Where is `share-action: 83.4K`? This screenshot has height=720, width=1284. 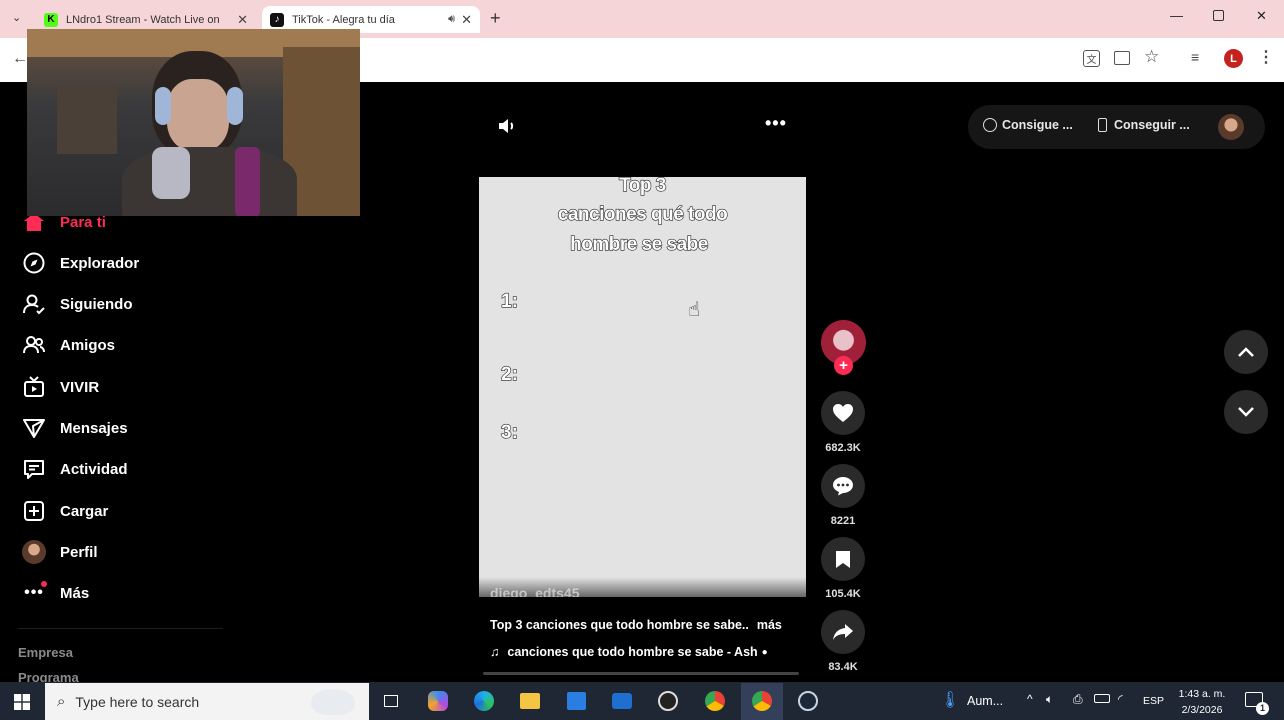
share-action: 83.4K is located at coordinates (843, 641).